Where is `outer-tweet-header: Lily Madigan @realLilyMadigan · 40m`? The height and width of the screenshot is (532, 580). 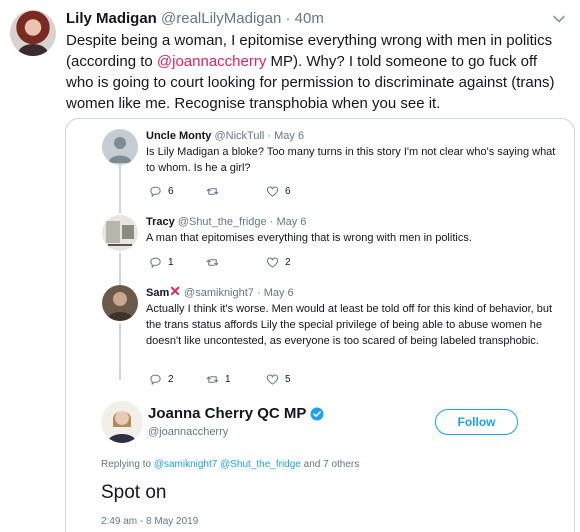
outer-tweet-header: Lily Madigan @realLilyMadigan · 40m is located at coordinates (195, 19).